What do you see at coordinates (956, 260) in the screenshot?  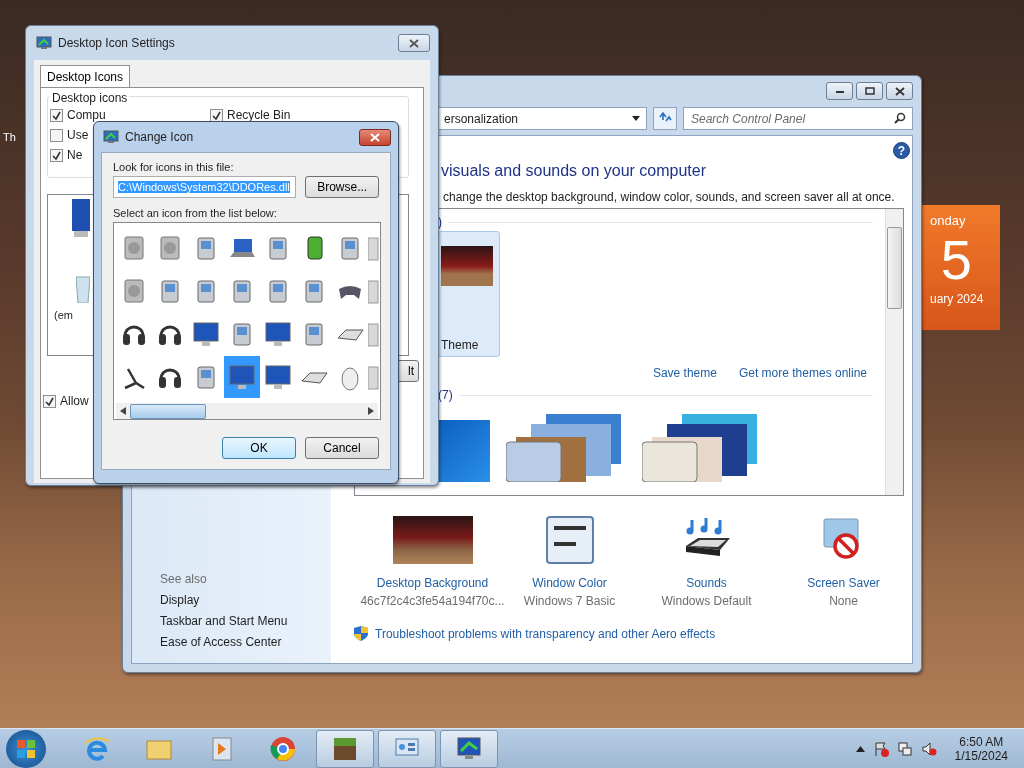 I see `calendar-date: 5` at bounding box center [956, 260].